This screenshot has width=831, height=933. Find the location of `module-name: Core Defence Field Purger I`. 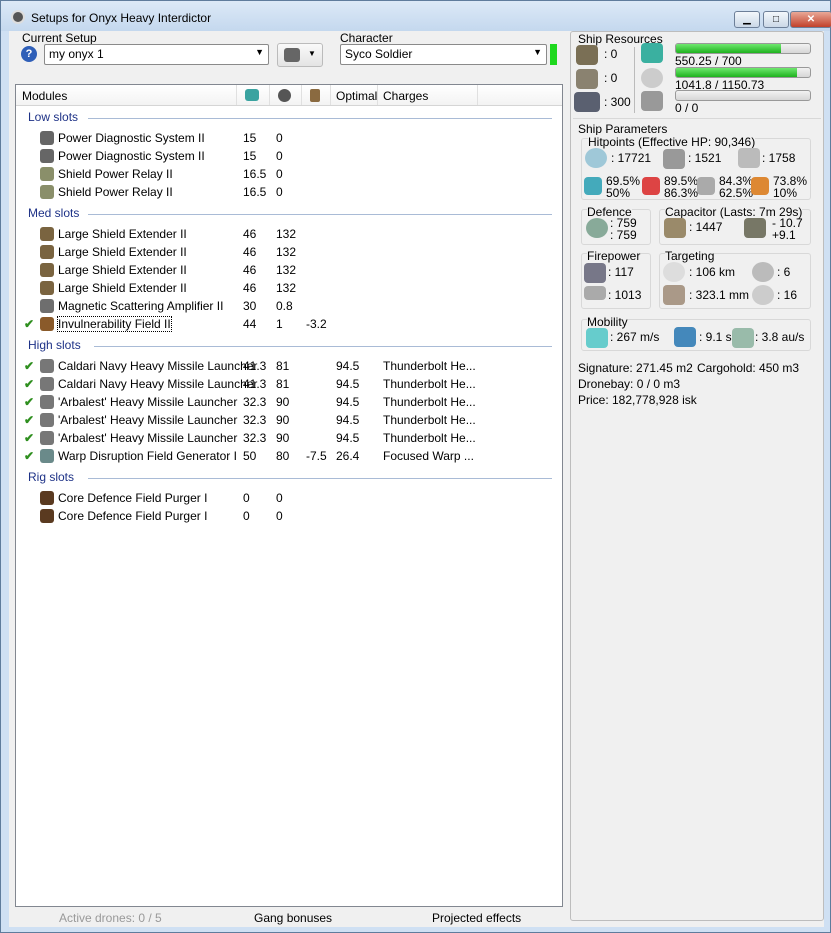

module-name: Core Defence Field Purger I is located at coordinates (133, 516).